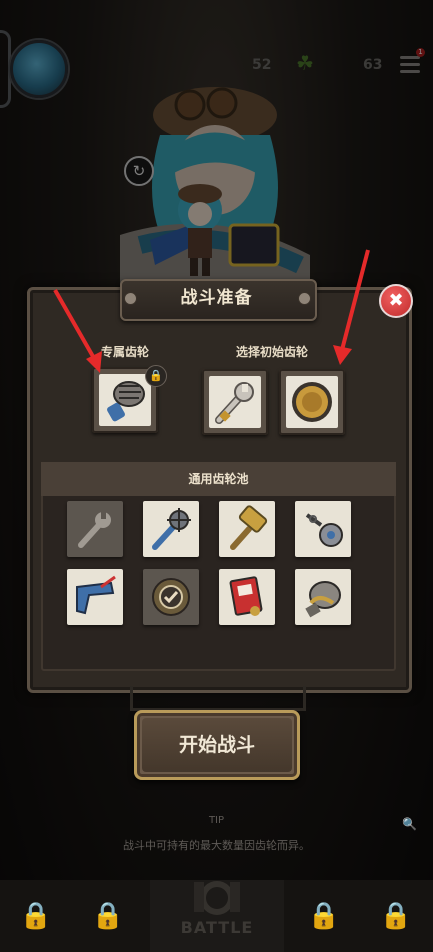 This screenshot has width=433, height=952. I want to click on blue-gun-icon, so click(96, 595).